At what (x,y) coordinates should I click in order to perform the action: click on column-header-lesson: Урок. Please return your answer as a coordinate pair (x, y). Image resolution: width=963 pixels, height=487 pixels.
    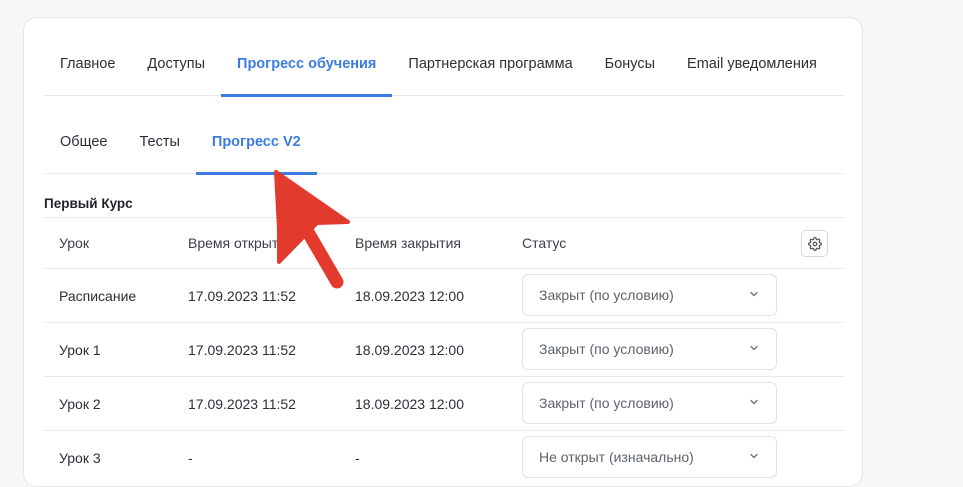
    Looking at the image, I should click on (74, 243).